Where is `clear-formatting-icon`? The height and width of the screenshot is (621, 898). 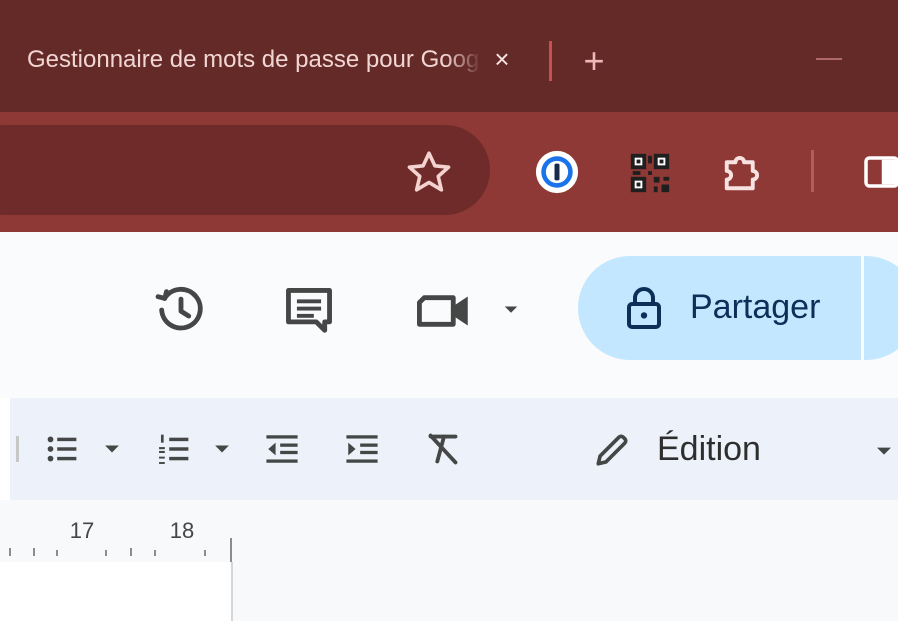 clear-formatting-icon is located at coordinates (444, 449).